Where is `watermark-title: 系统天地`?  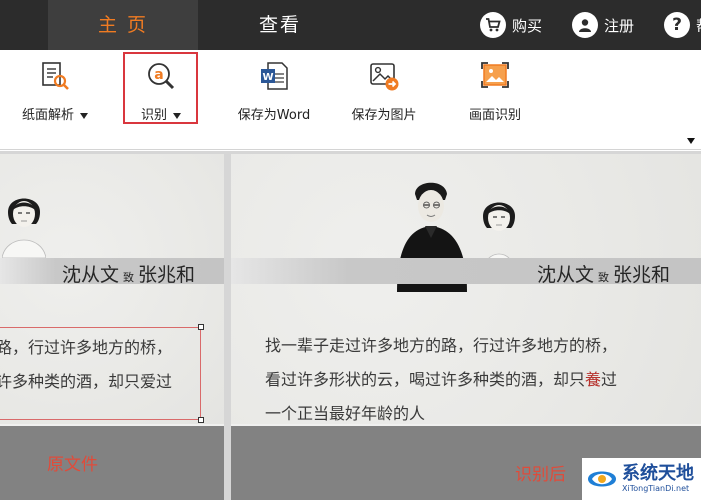 watermark-title: 系统天地 is located at coordinates (658, 473).